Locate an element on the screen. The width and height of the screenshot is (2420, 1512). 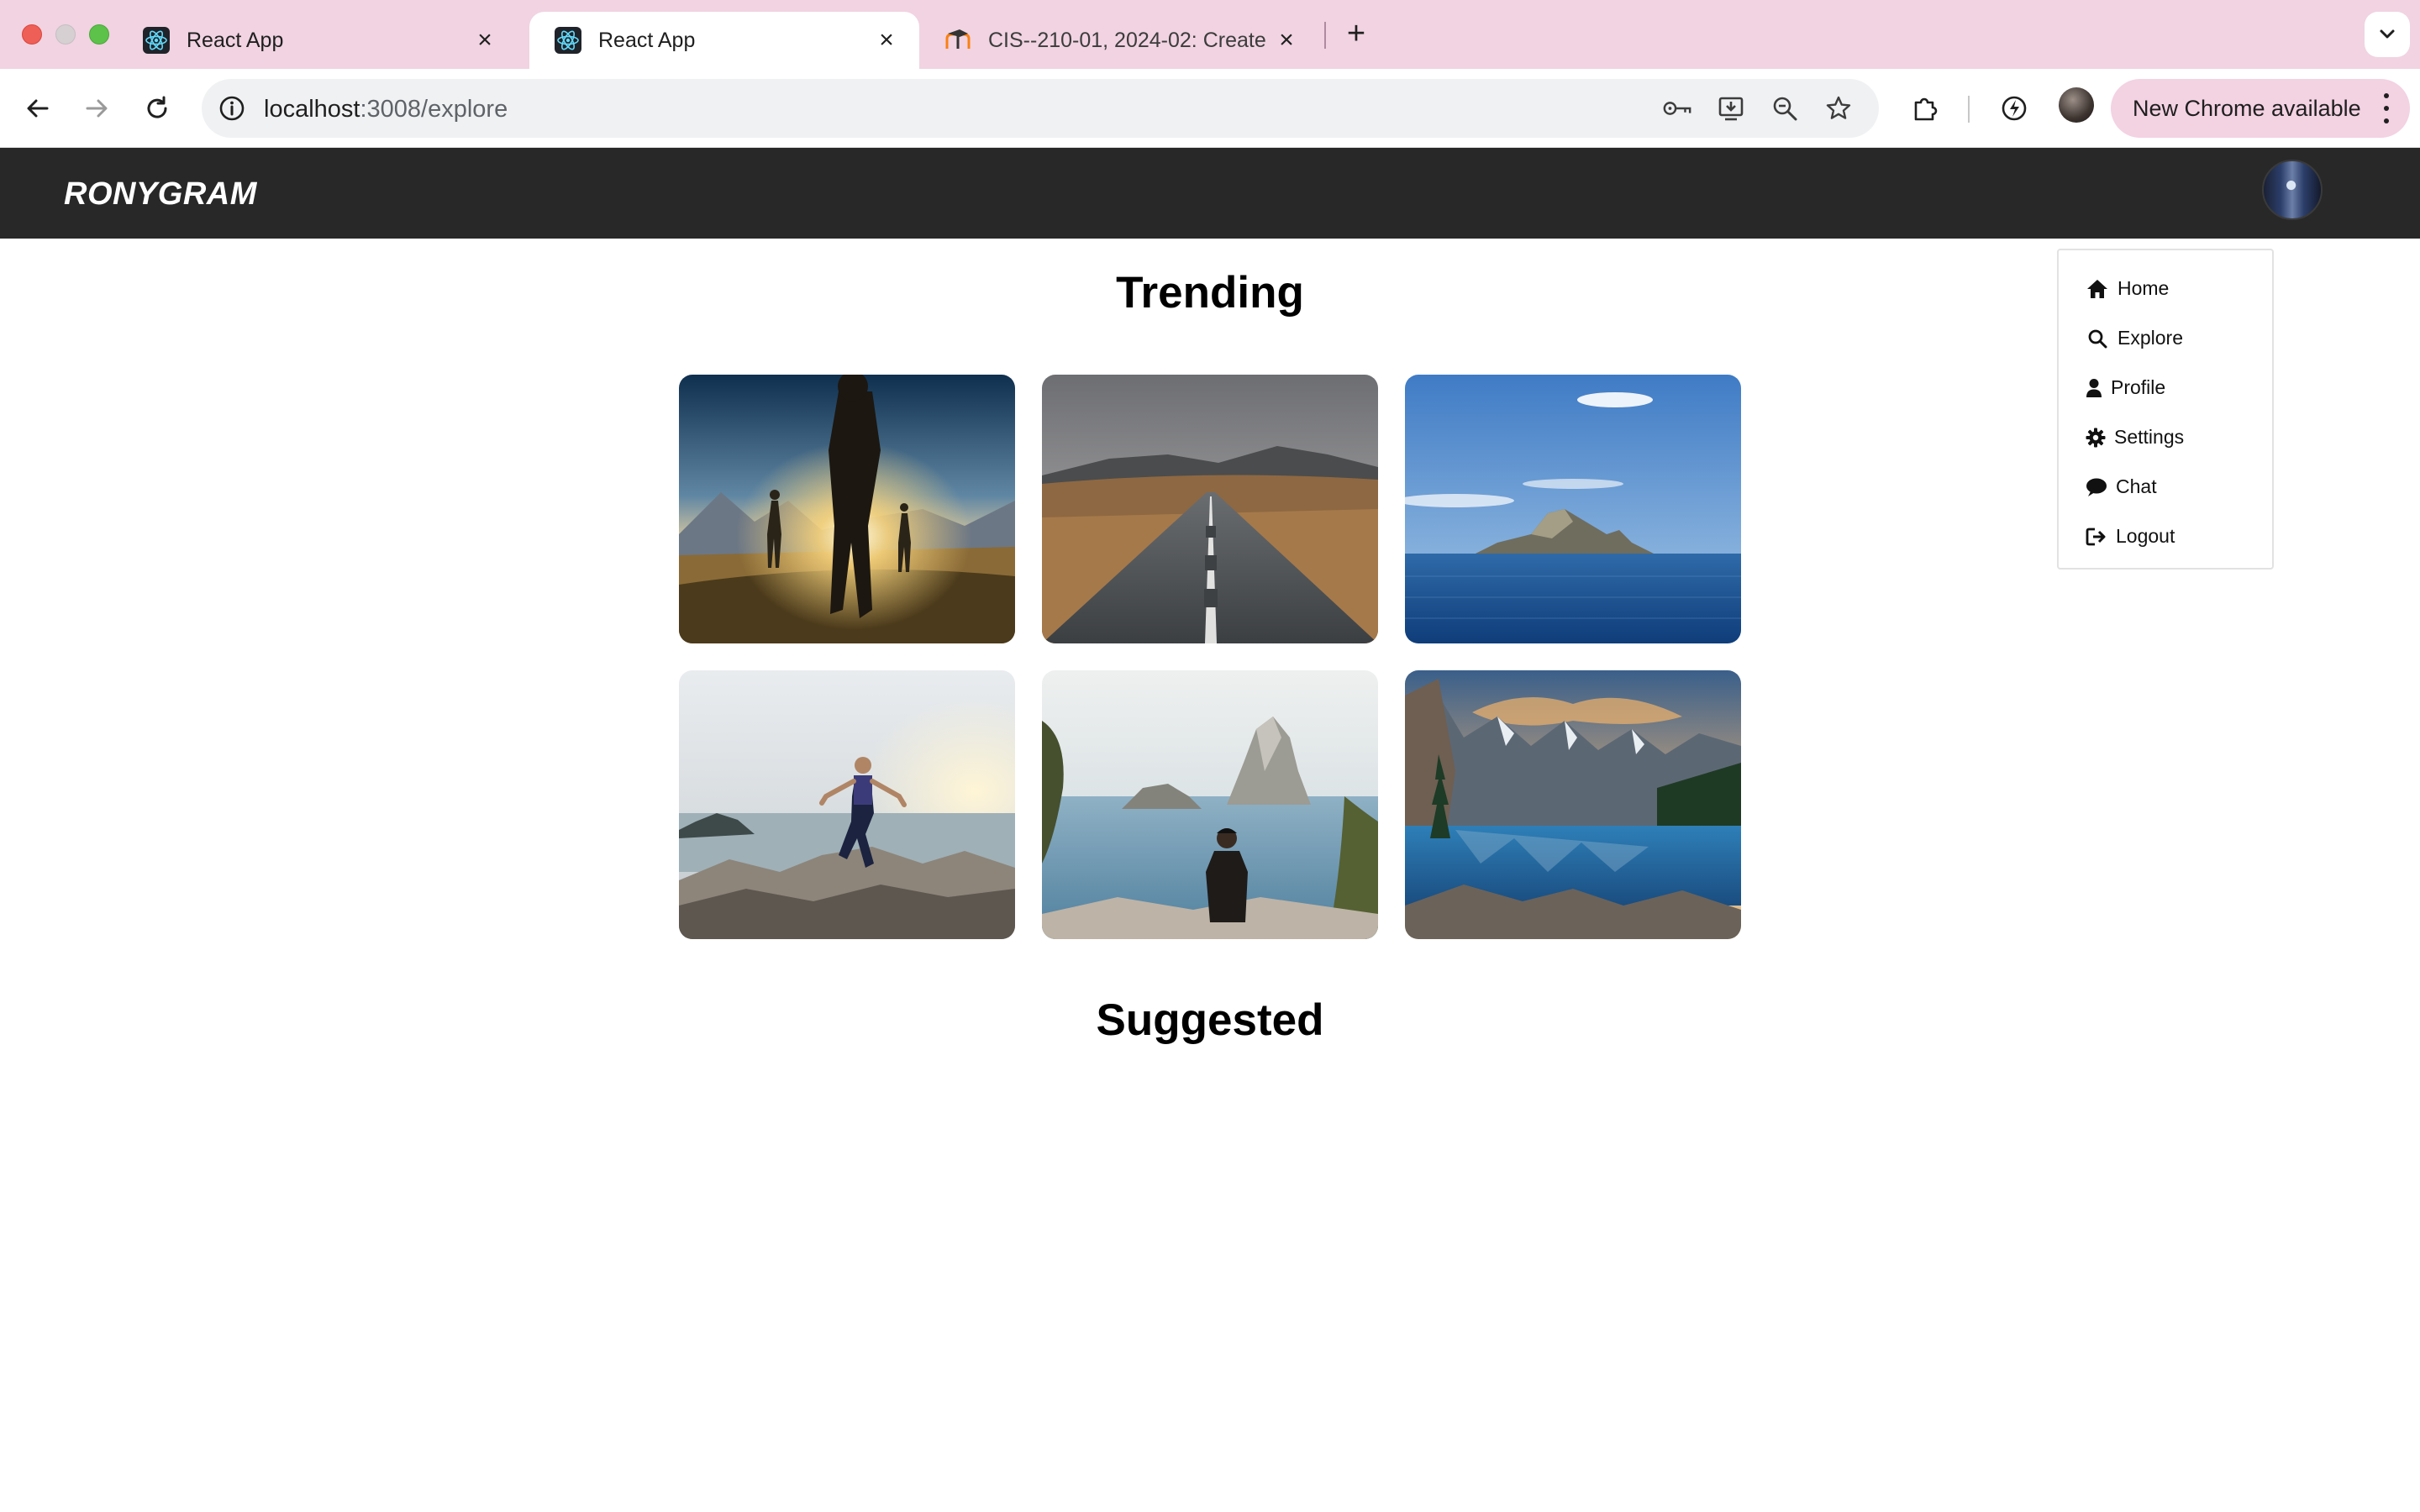
key-icon is located at coordinates (1677, 108).